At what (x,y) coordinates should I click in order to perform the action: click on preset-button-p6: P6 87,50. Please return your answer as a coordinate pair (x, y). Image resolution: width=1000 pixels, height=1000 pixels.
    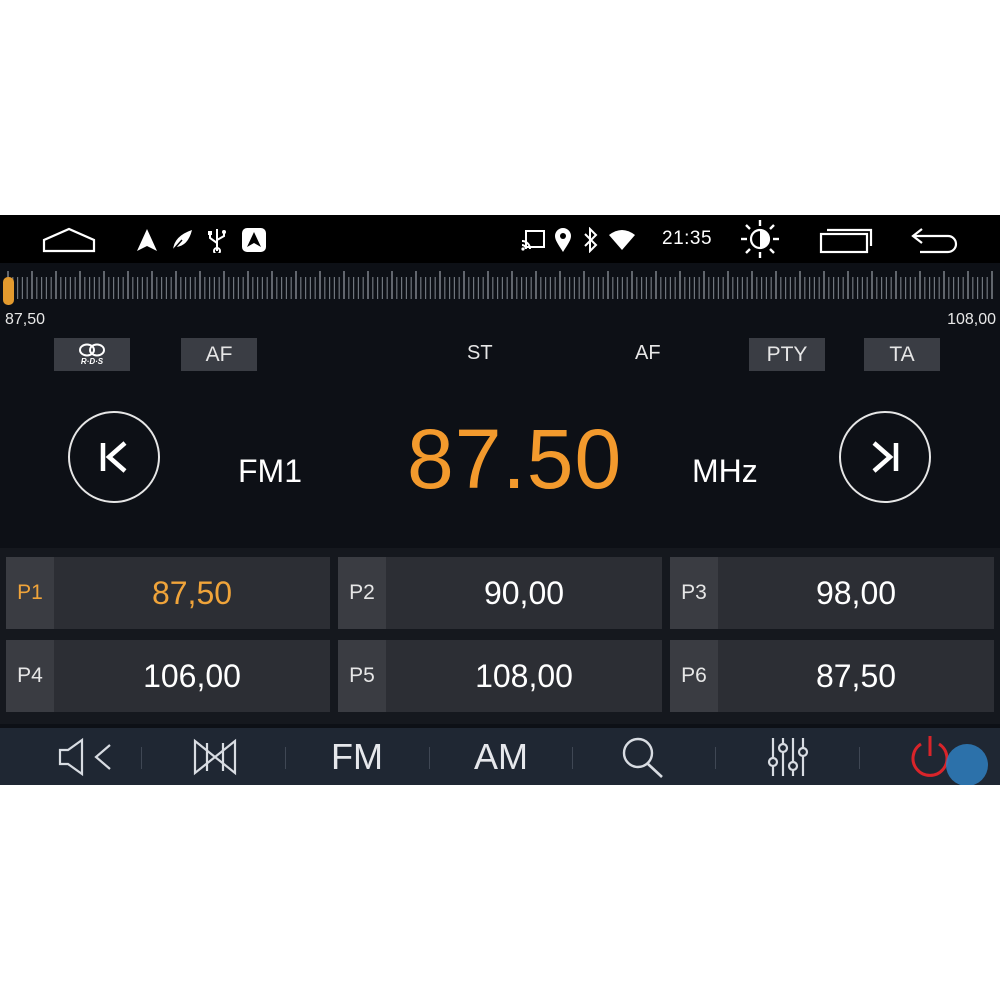
    Looking at the image, I should click on (832, 676).